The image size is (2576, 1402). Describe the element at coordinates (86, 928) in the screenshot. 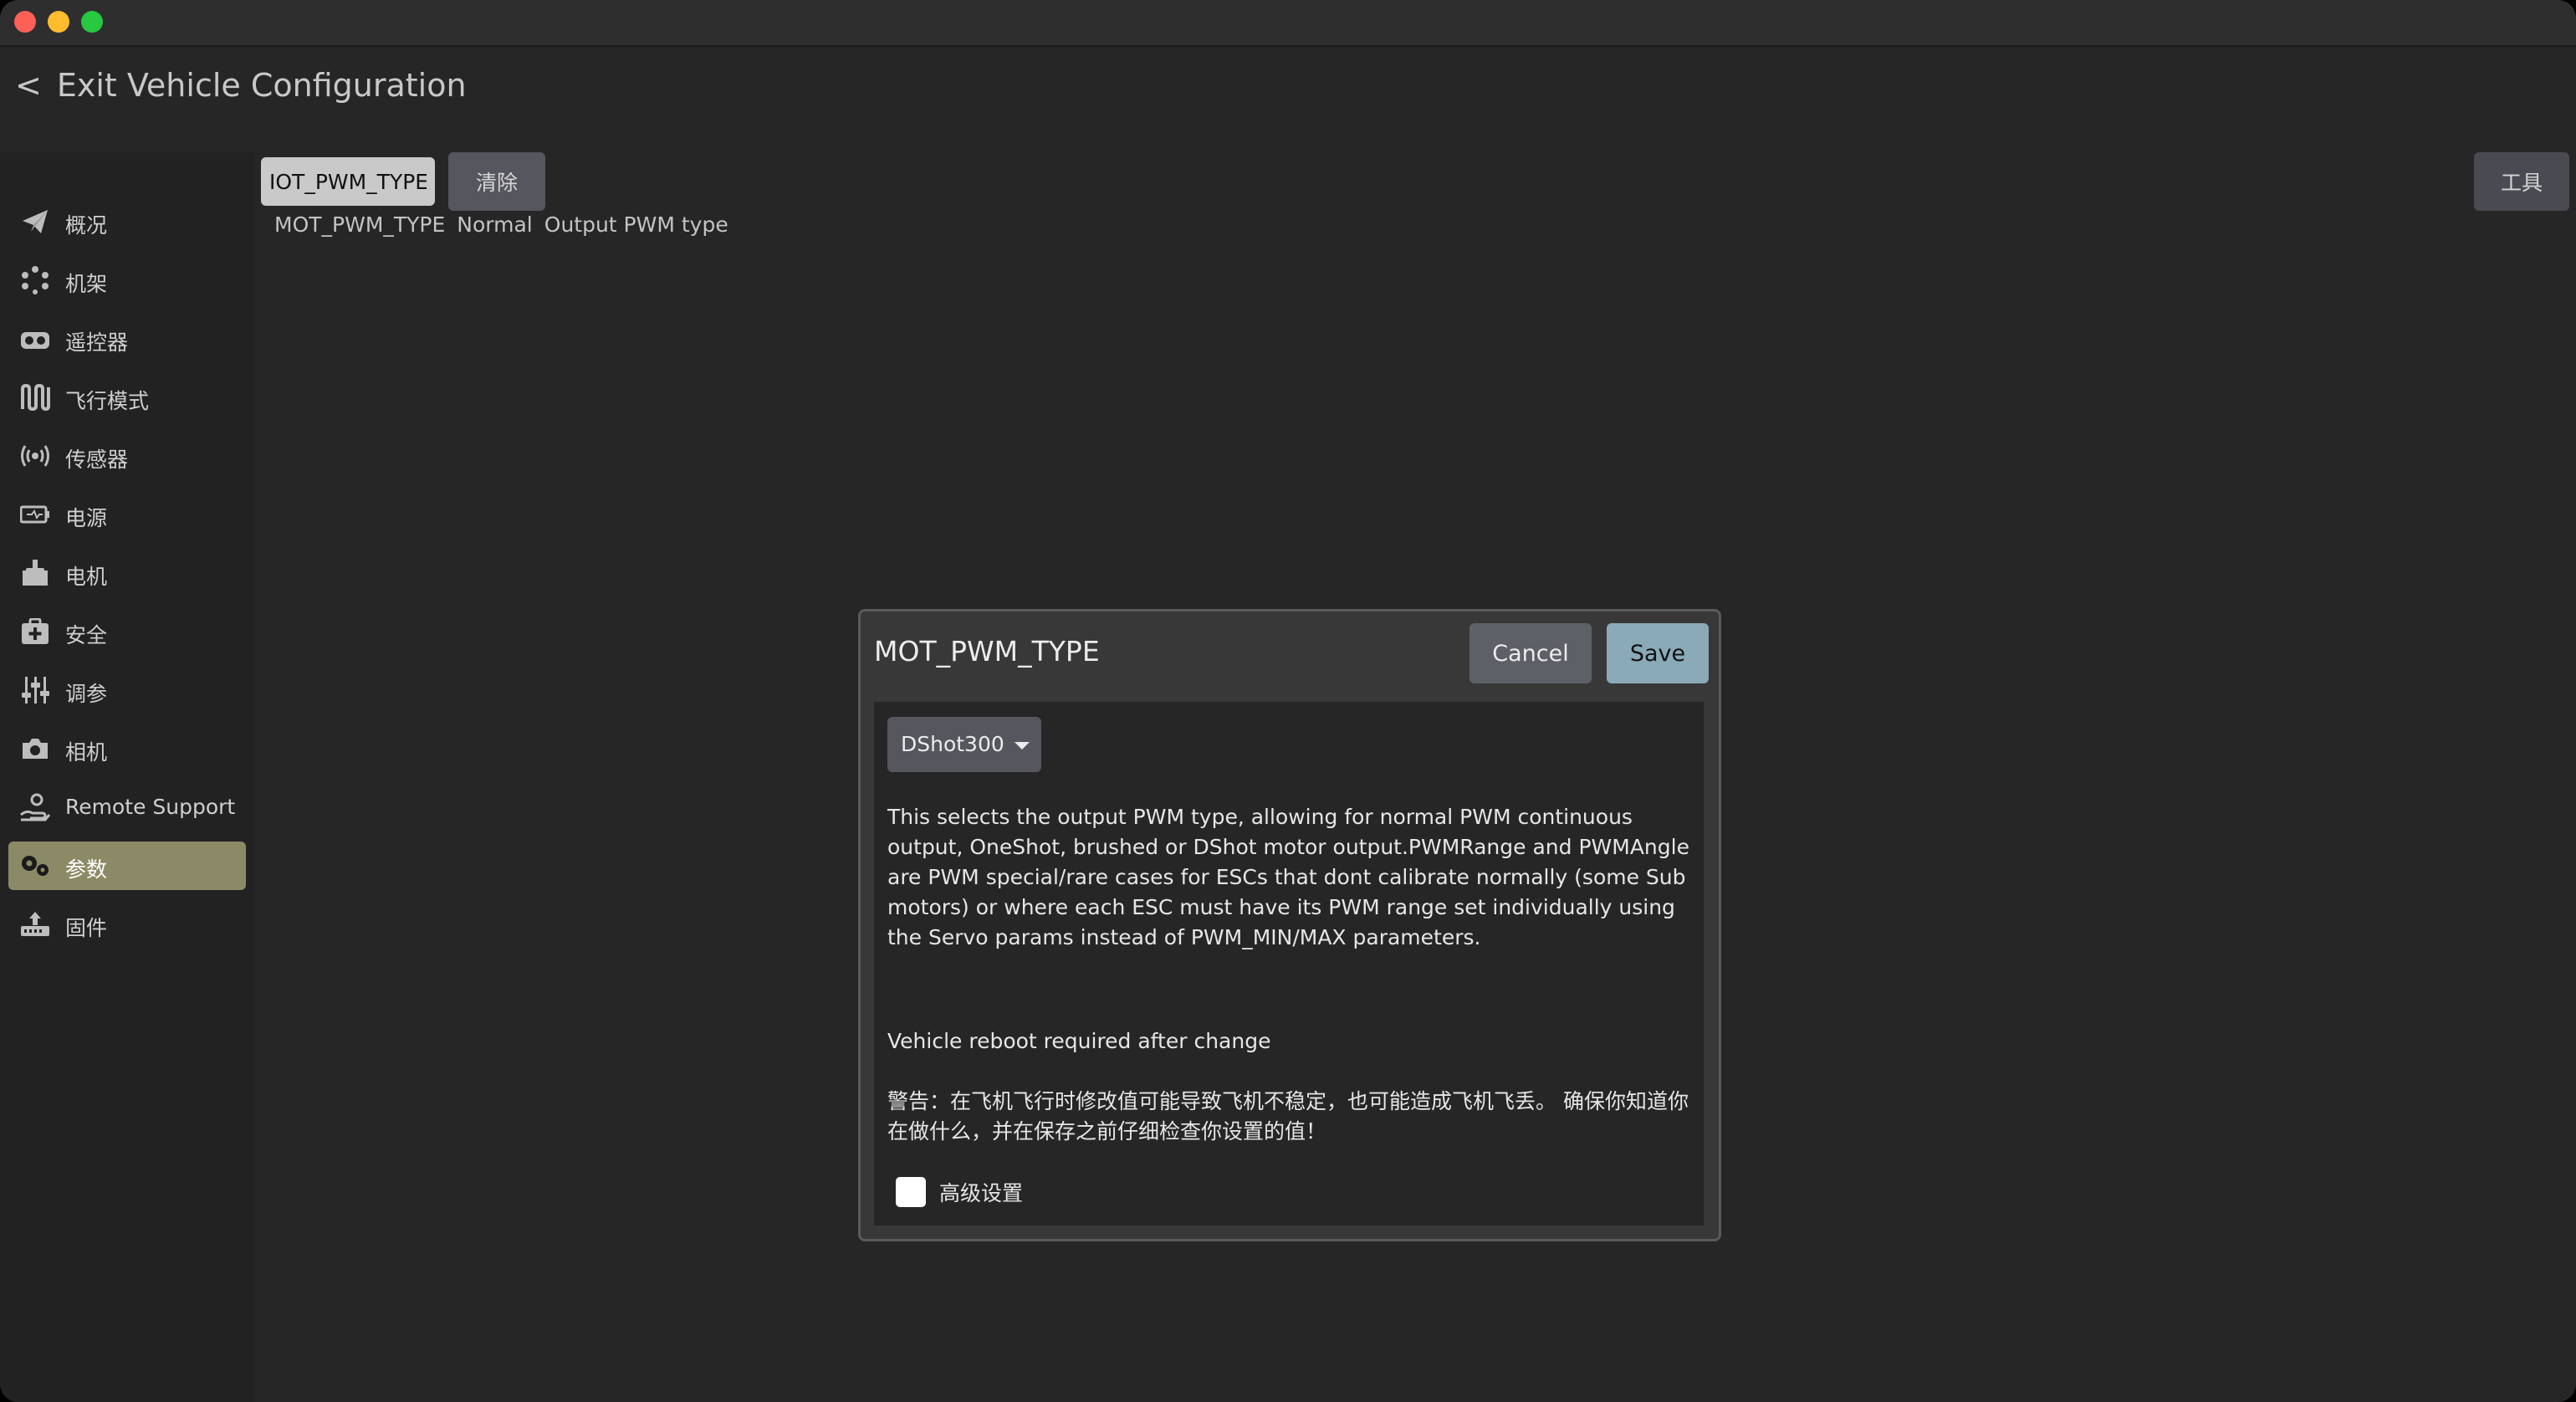

I see `sidebar-item-label: 固件` at that location.